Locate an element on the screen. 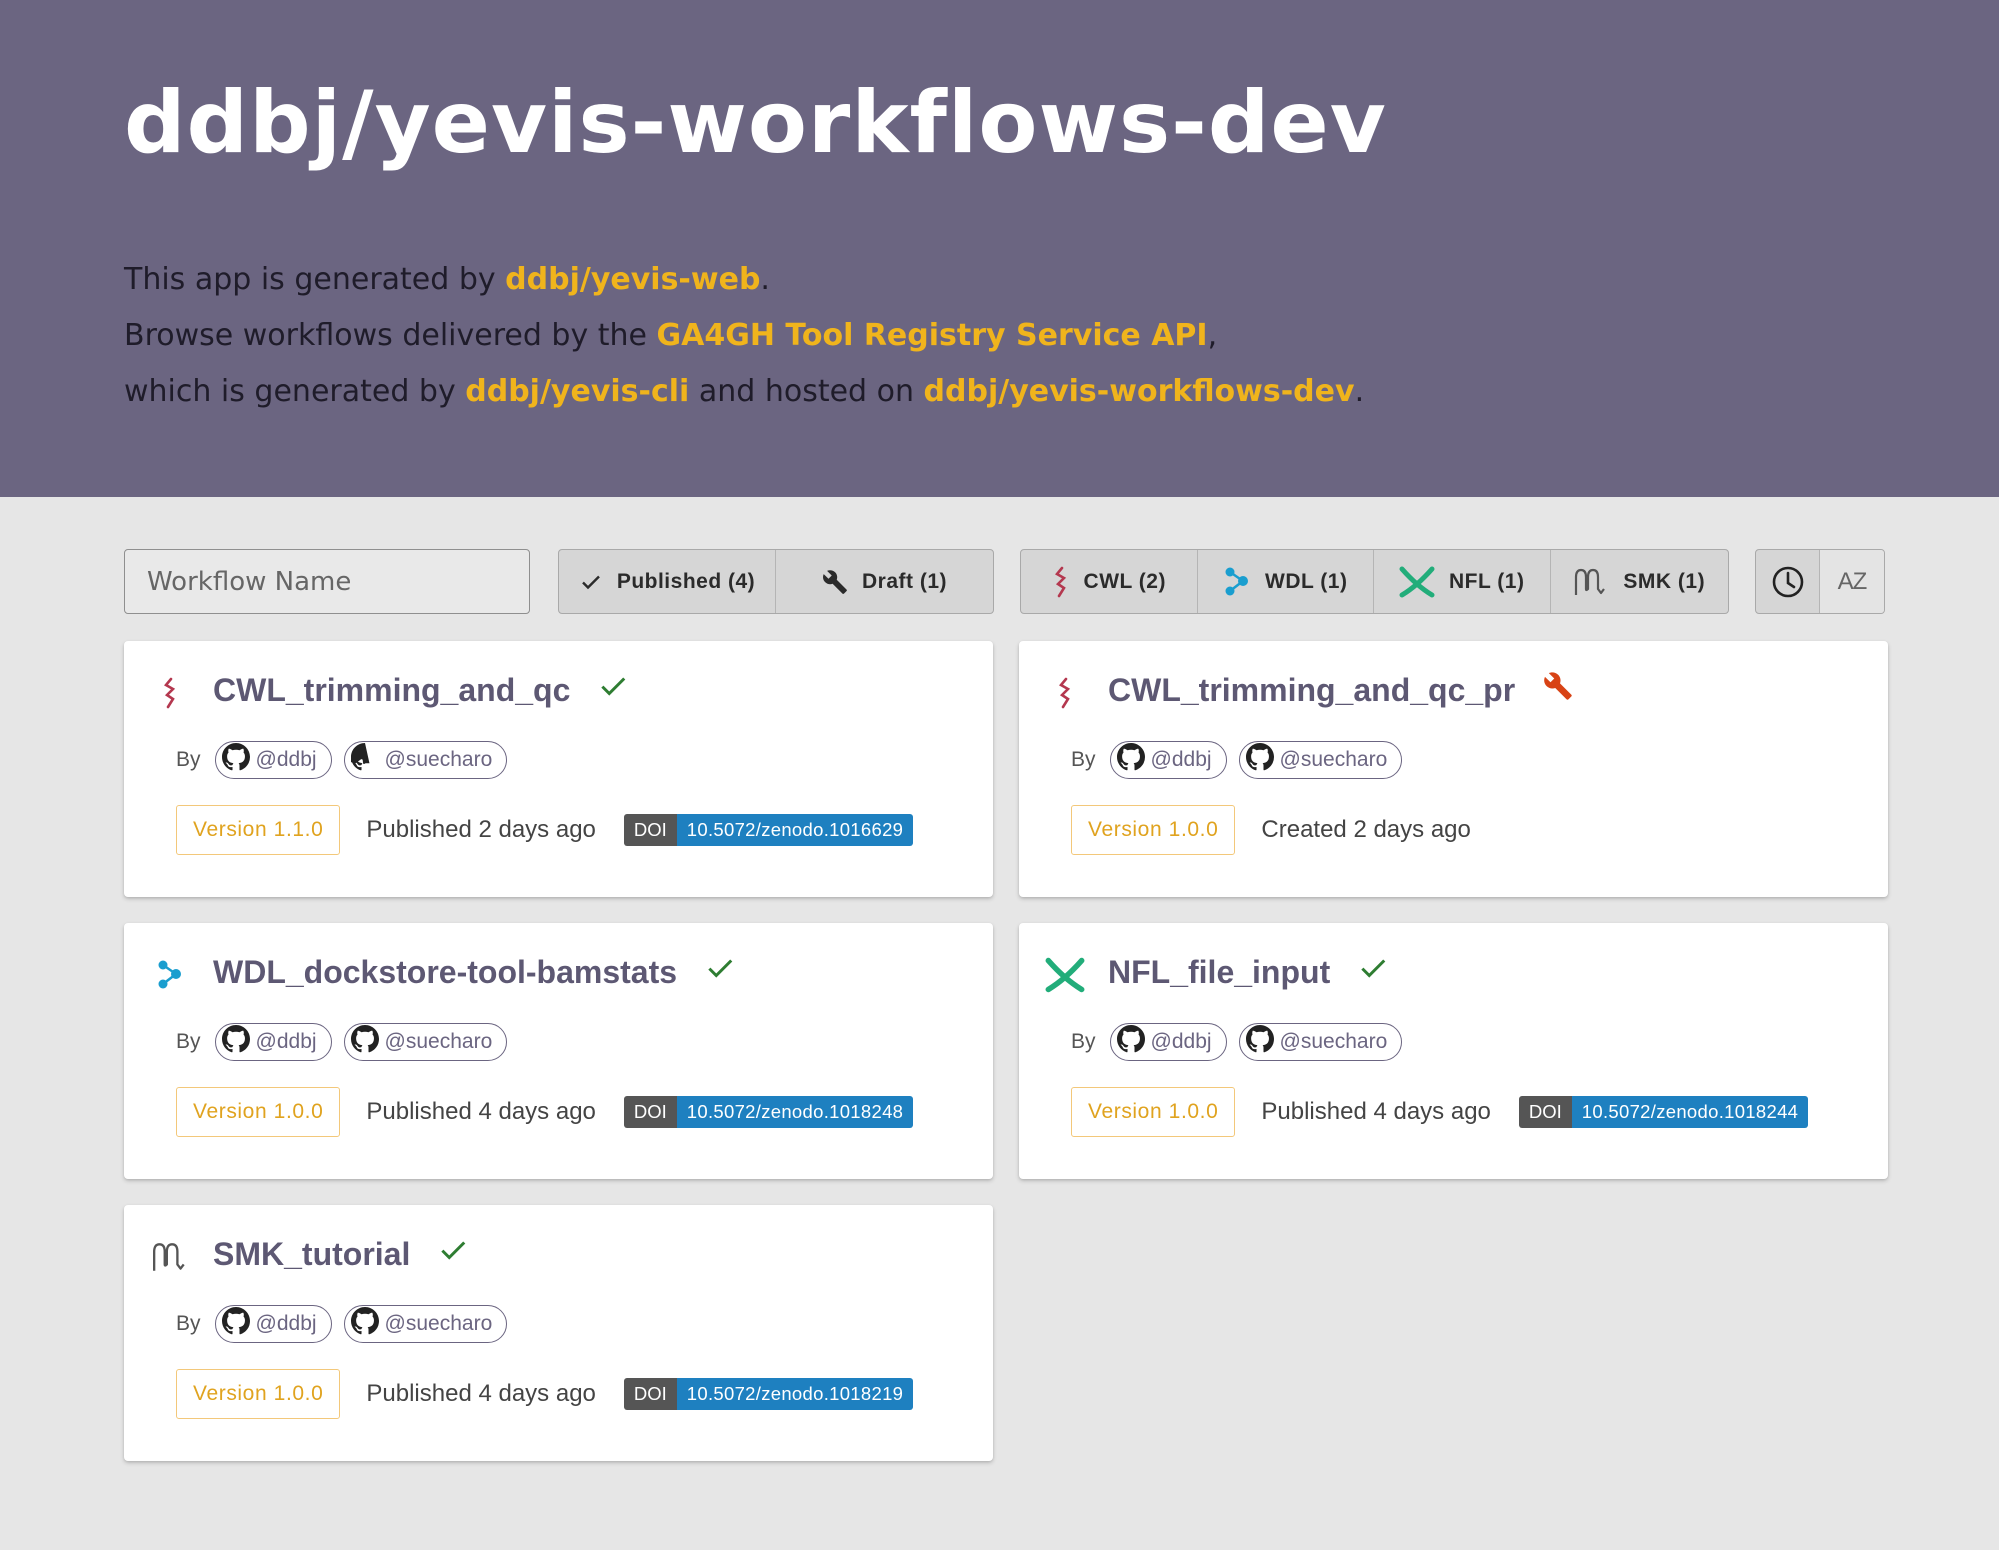 Image resolution: width=1999 pixels, height=1550 pixels. doi-value: 10.5072/zenodo.1016629 is located at coordinates (795, 830).